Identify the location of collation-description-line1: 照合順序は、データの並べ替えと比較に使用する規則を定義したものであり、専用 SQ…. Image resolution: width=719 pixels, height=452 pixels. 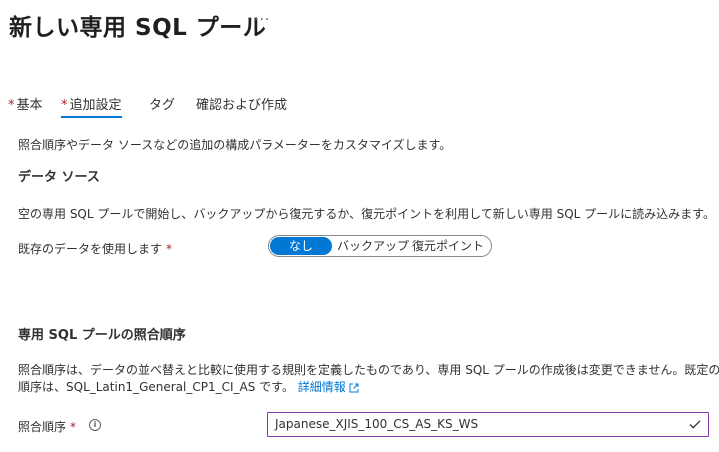
(368, 370).